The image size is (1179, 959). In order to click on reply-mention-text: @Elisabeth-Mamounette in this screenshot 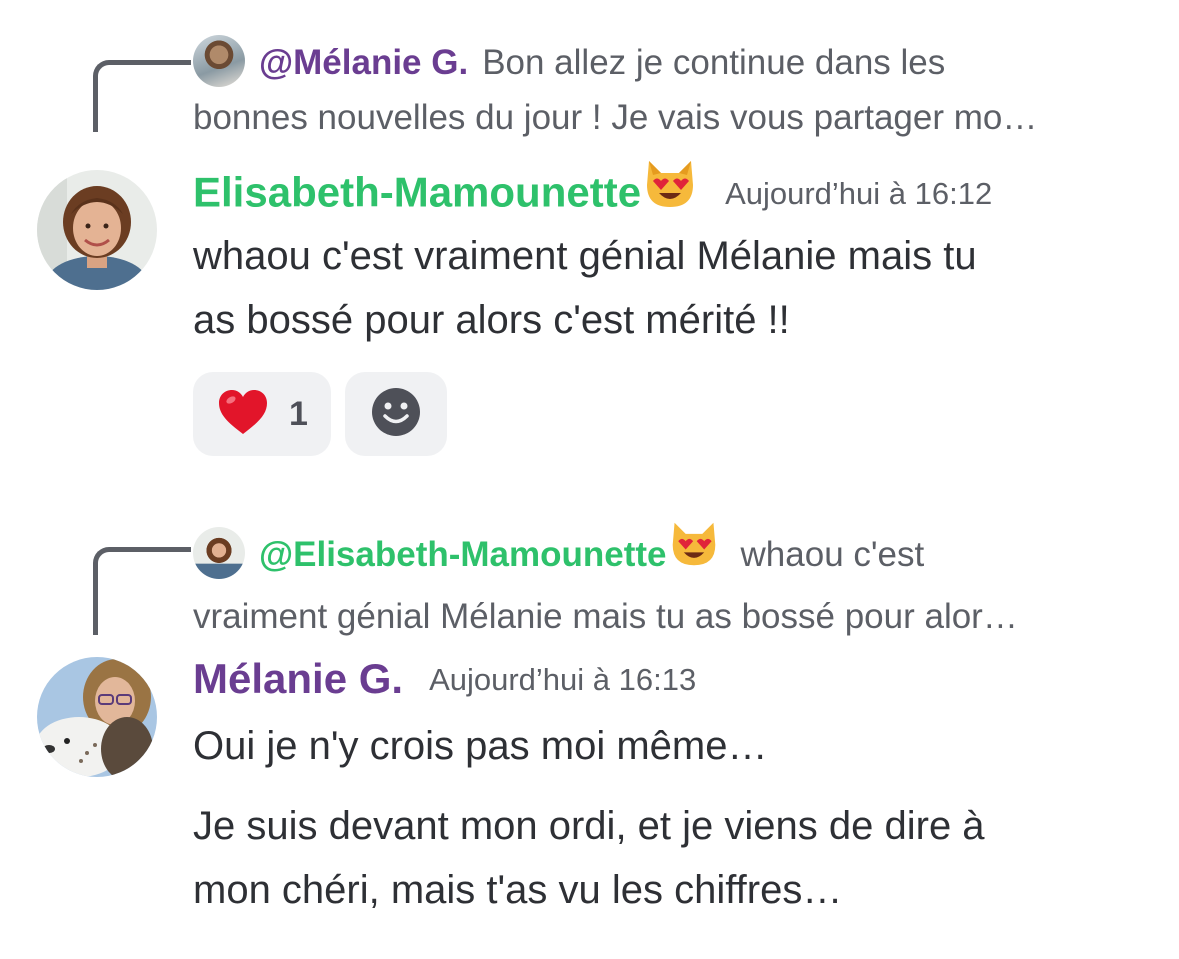, I will do `click(463, 555)`.